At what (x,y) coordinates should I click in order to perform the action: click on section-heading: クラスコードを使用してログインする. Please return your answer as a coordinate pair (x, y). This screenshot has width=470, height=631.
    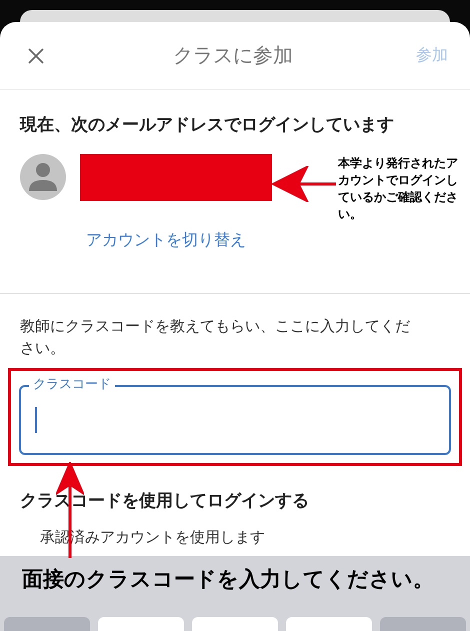
    Looking at the image, I should click on (164, 501).